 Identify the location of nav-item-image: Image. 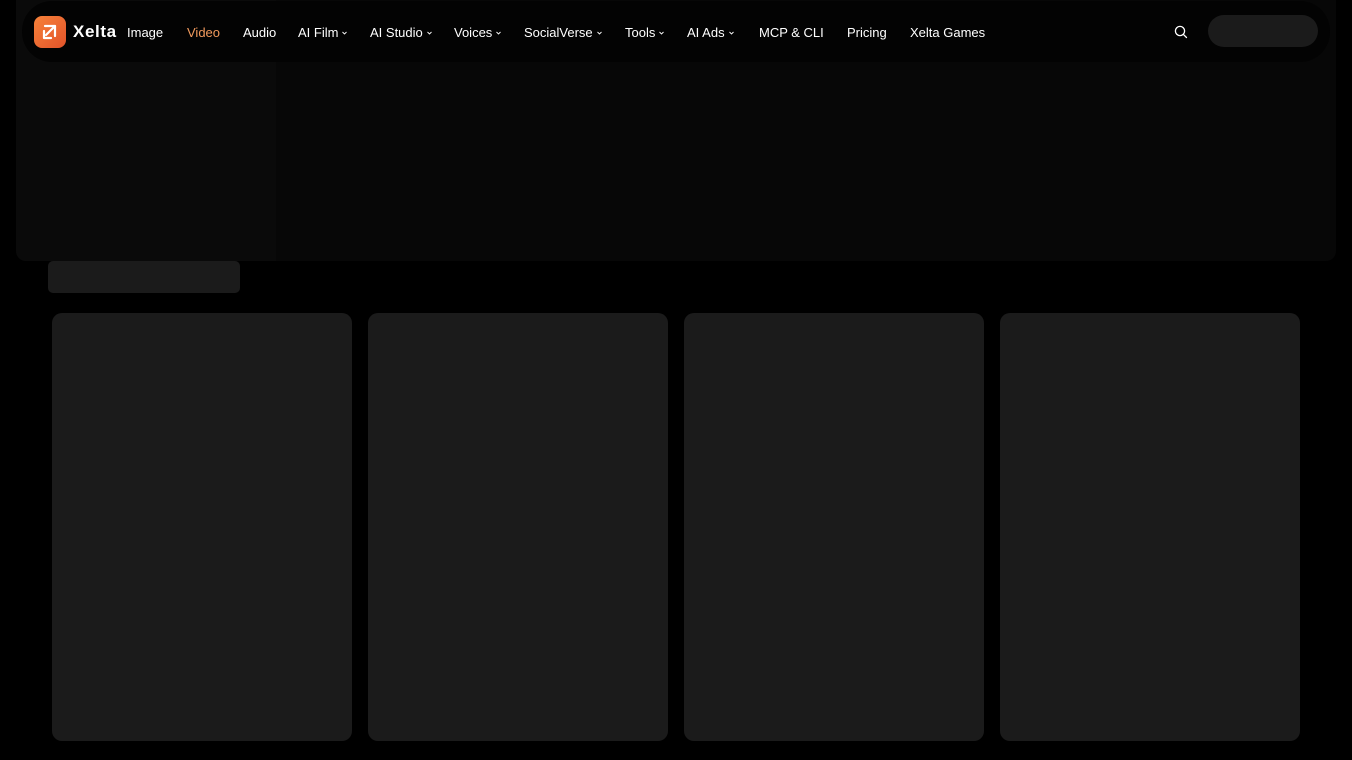
(145, 32).